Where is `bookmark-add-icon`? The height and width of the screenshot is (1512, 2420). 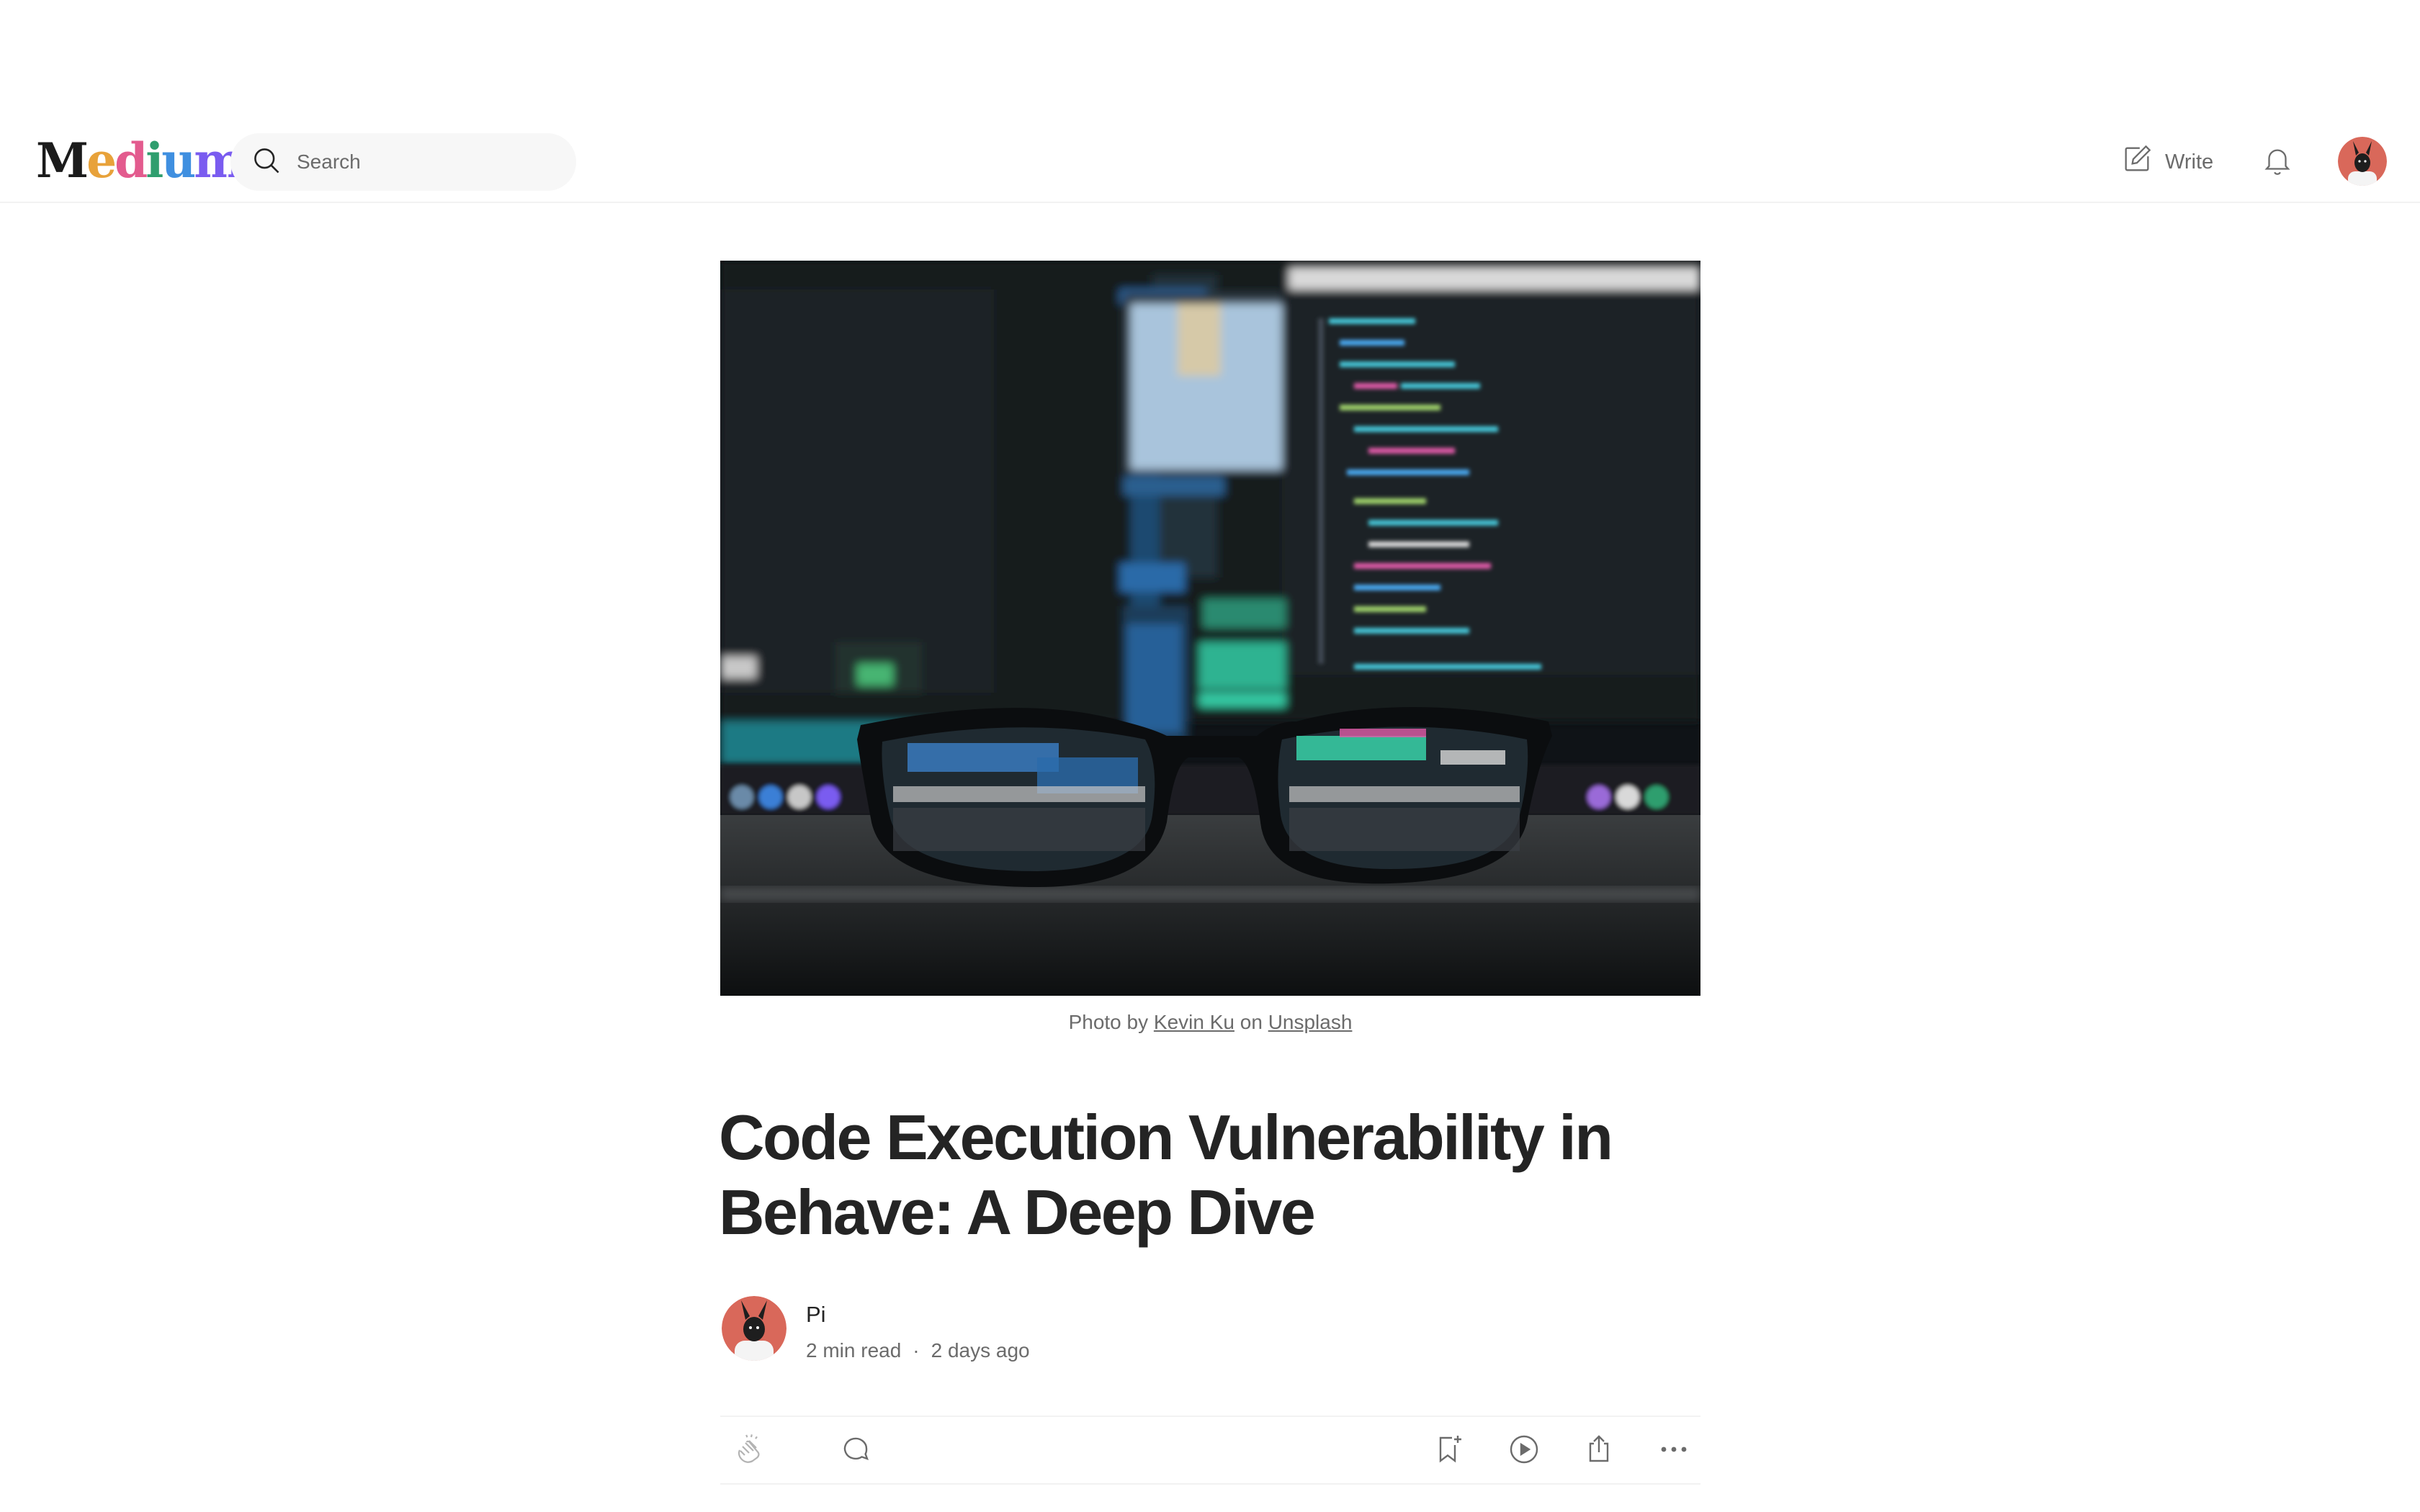
bookmark-add-icon is located at coordinates (1449, 1451).